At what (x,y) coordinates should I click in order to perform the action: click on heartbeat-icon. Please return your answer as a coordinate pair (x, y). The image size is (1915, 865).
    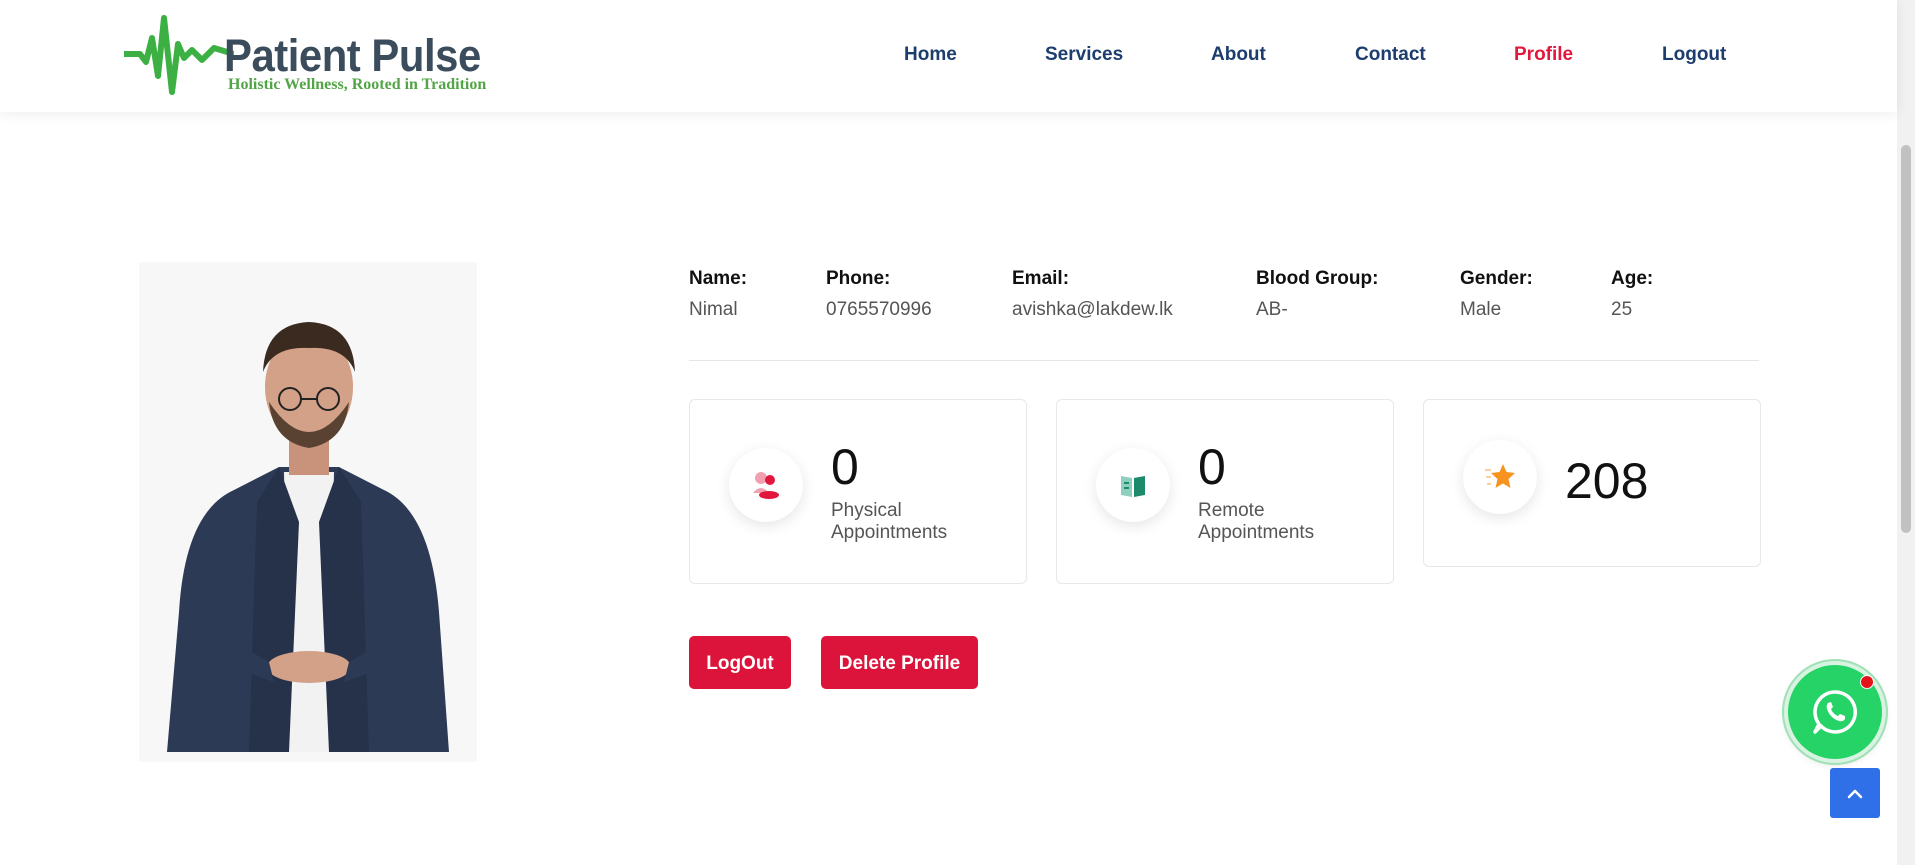
    Looking at the image, I should click on (179, 55).